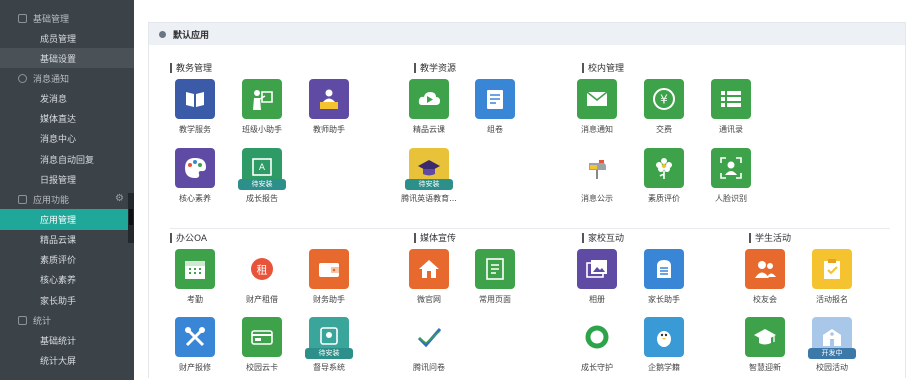  What do you see at coordinates (664, 99) in the screenshot?
I see `yen-icon: ¥` at bounding box center [664, 99].